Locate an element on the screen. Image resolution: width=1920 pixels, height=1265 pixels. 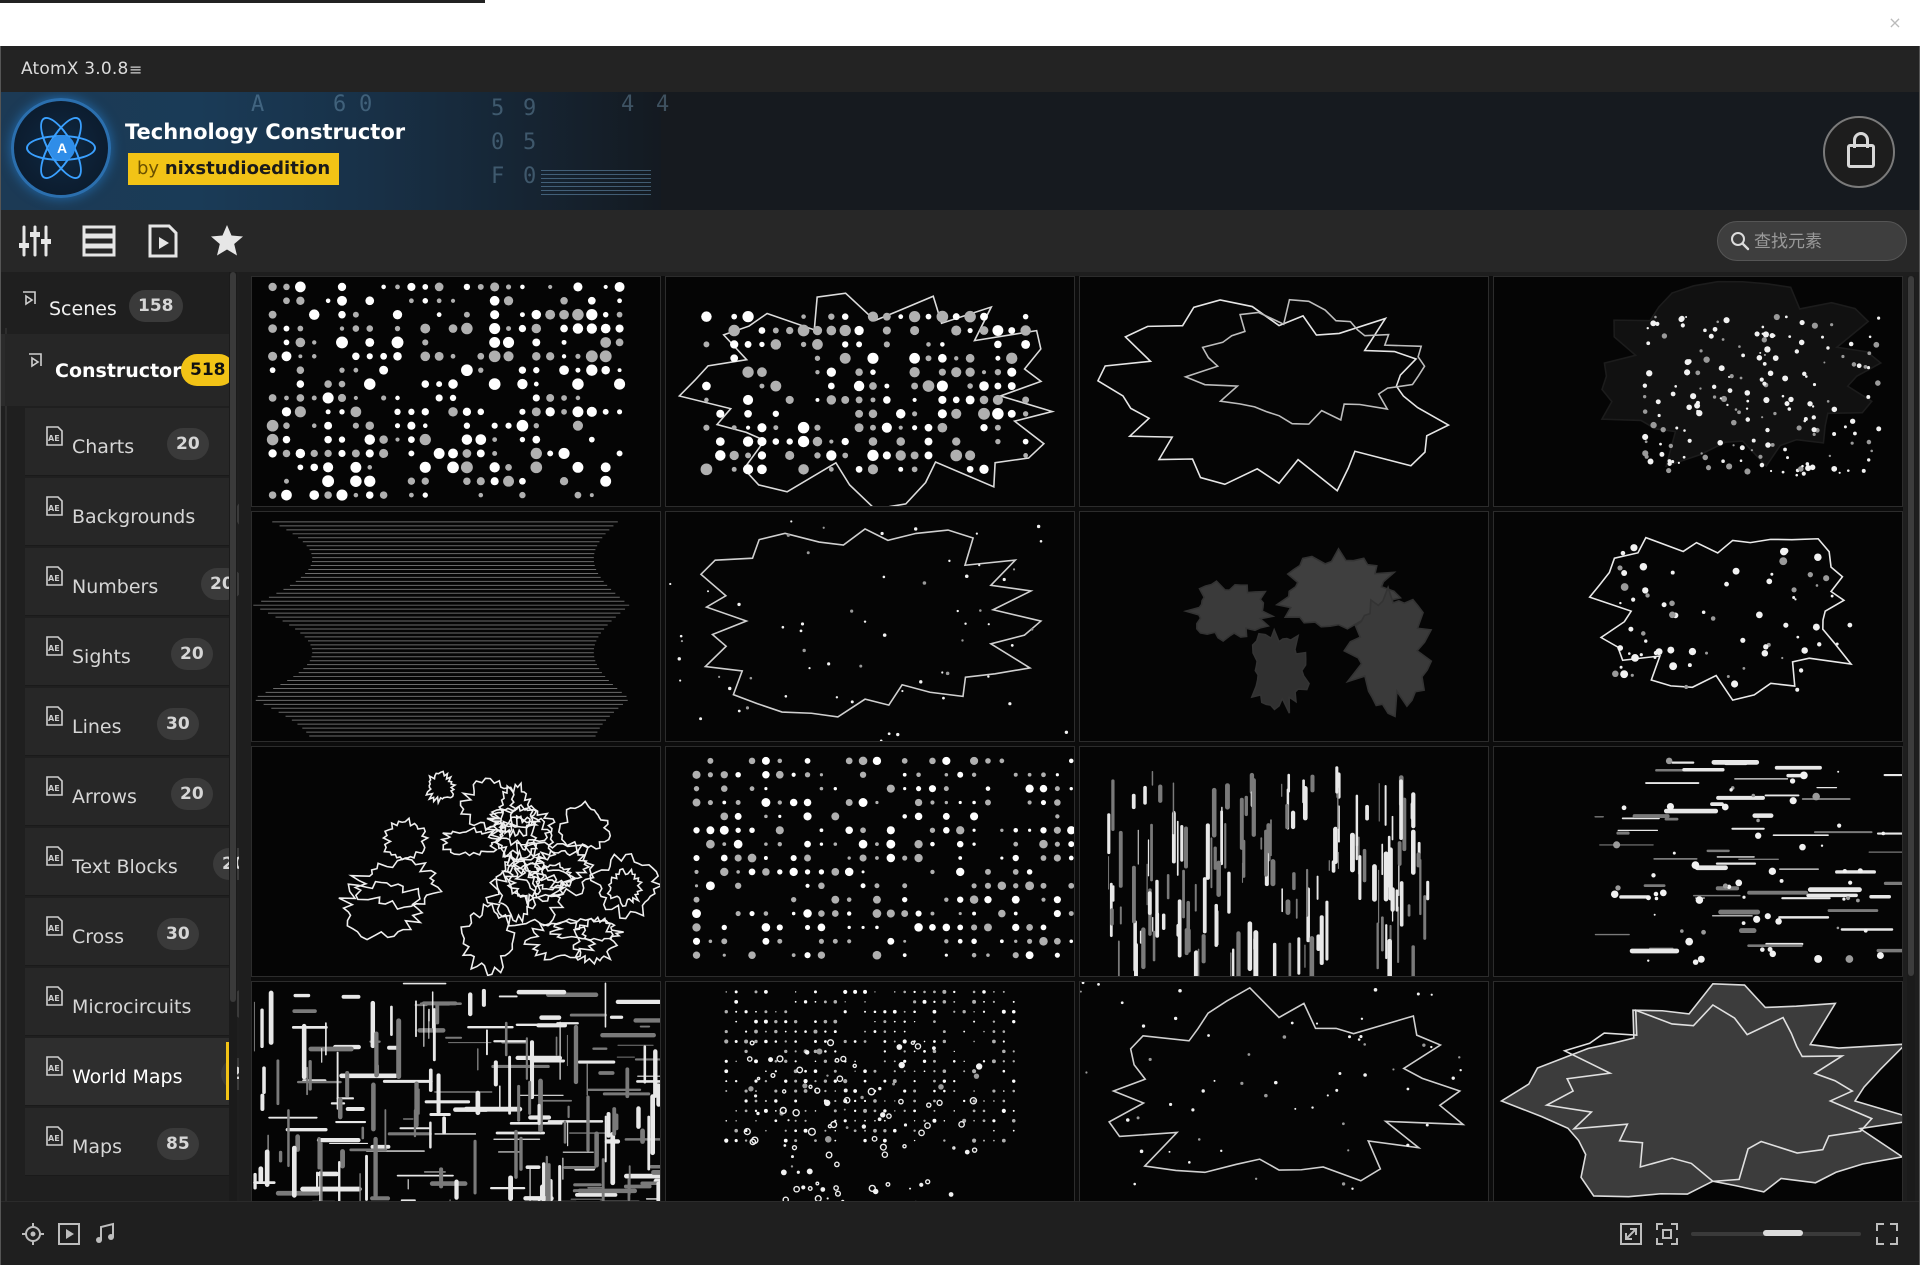
count-badge: 85 is located at coordinates (178, 1144).